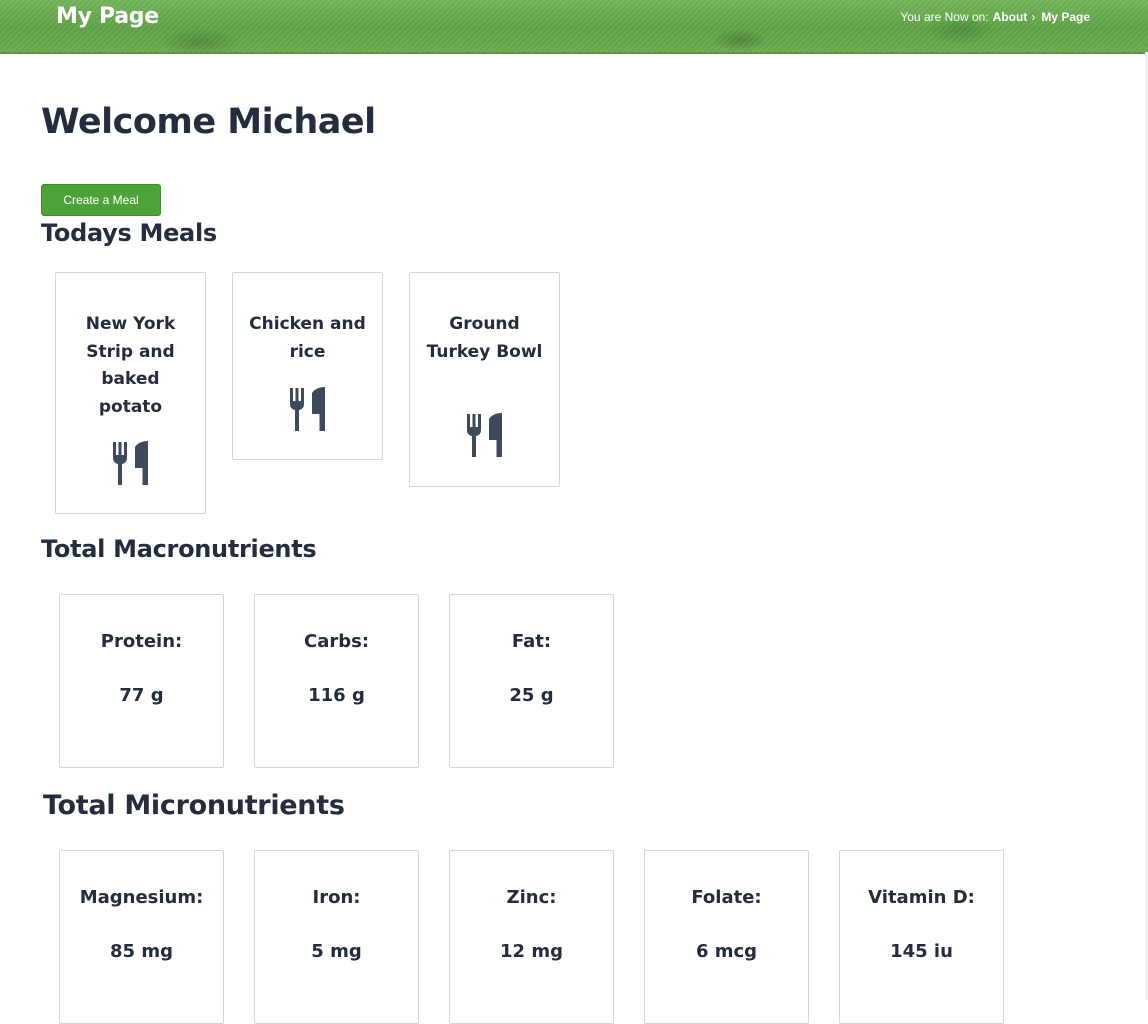 The width and height of the screenshot is (1148, 1024). What do you see at coordinates (574, 27) in the screenshot?
I see `site-header: My Page You are Now on: About › My Page` at bounding box center [574, 27].